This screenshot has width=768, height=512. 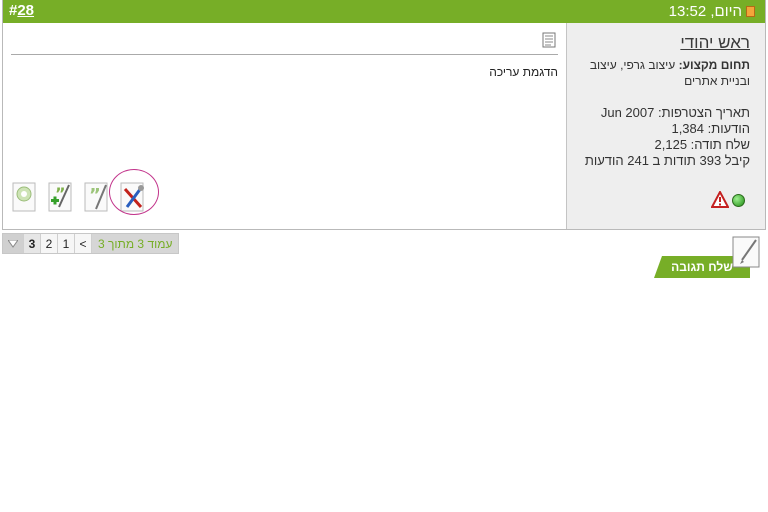 I want to click on page-link-1: 1, so click(x=65, y=243).